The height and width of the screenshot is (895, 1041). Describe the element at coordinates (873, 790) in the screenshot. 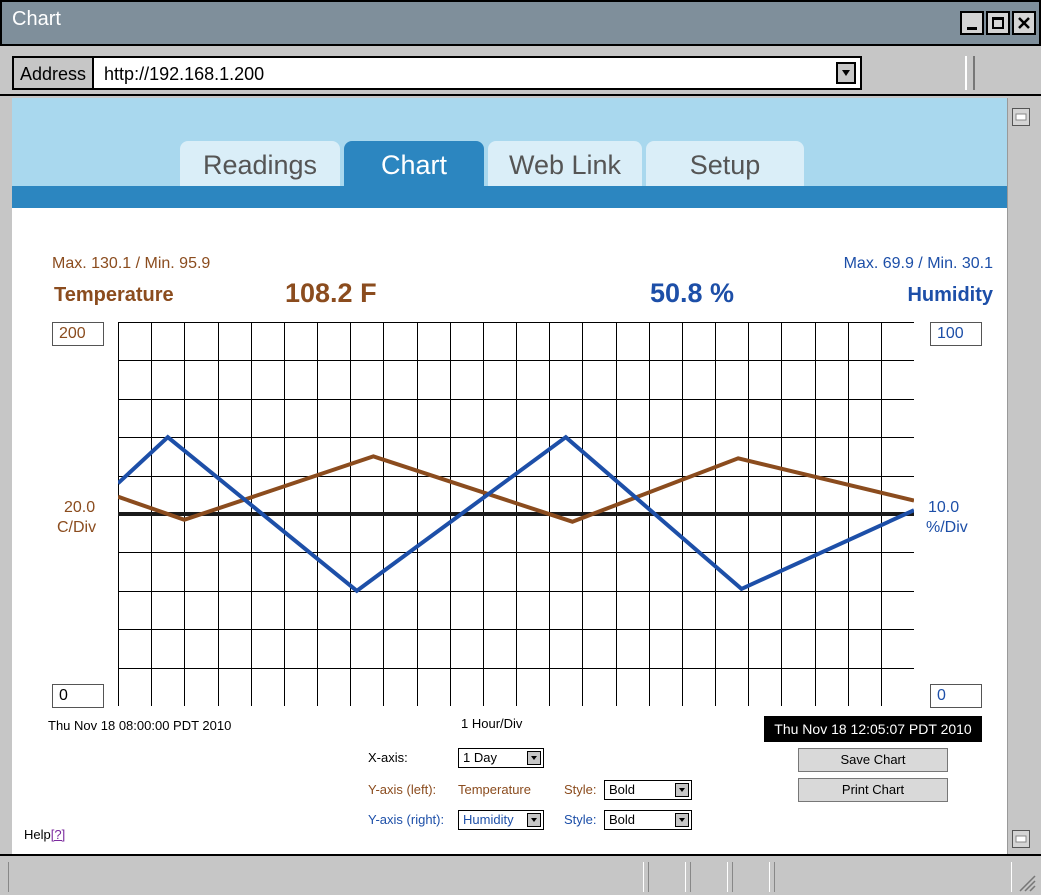

I see `print-chart-button: Print Chart` at that location.